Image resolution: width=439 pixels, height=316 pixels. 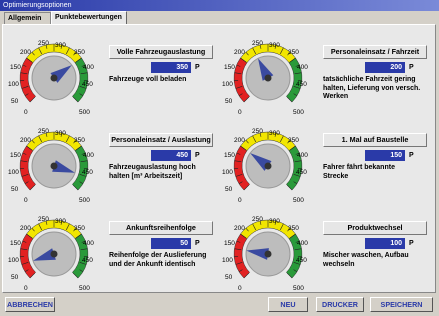 I want to click on score-value-field: 350, so click(x=171, y=67).